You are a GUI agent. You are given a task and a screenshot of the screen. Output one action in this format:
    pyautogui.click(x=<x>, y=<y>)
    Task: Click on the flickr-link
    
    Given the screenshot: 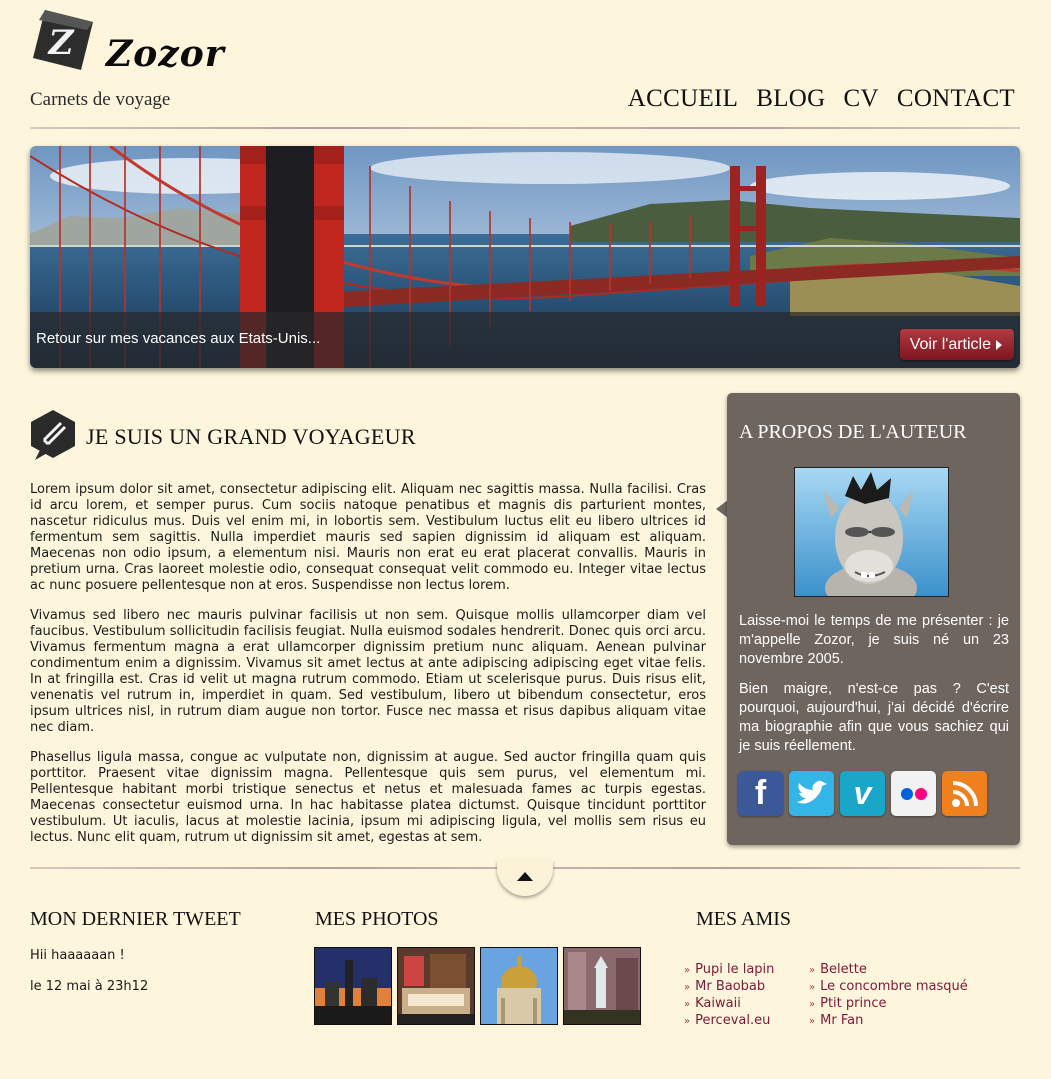 What is the action you would take?
    pyautogui.click(x=913, y=793)
    